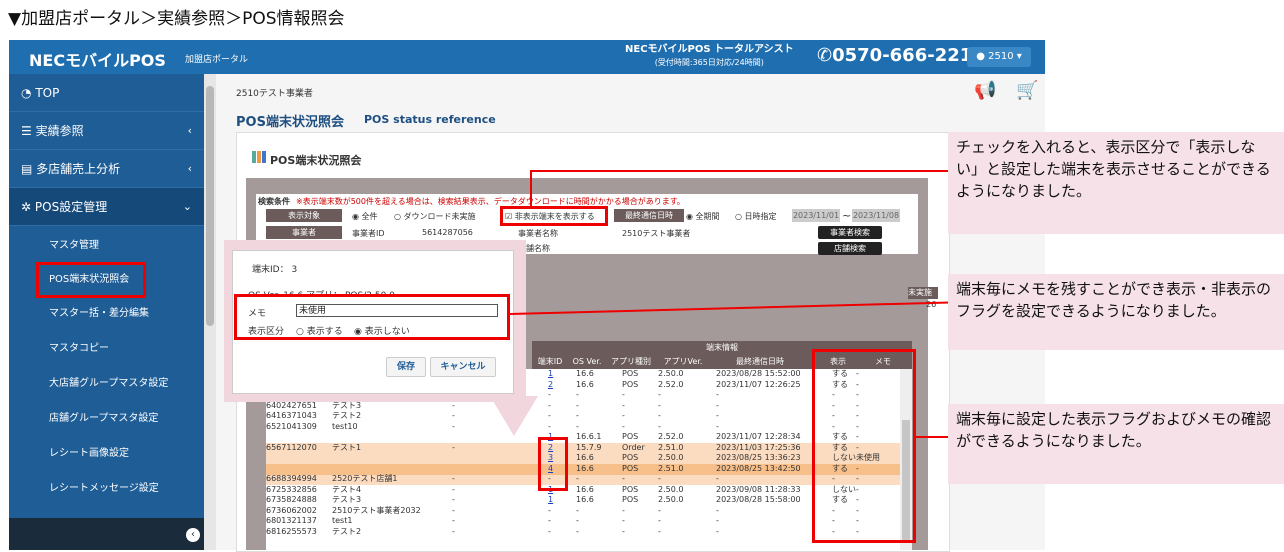  I want to click on sidebar-item-results: ☰ 実績参照 ‹, so click(106, 131).